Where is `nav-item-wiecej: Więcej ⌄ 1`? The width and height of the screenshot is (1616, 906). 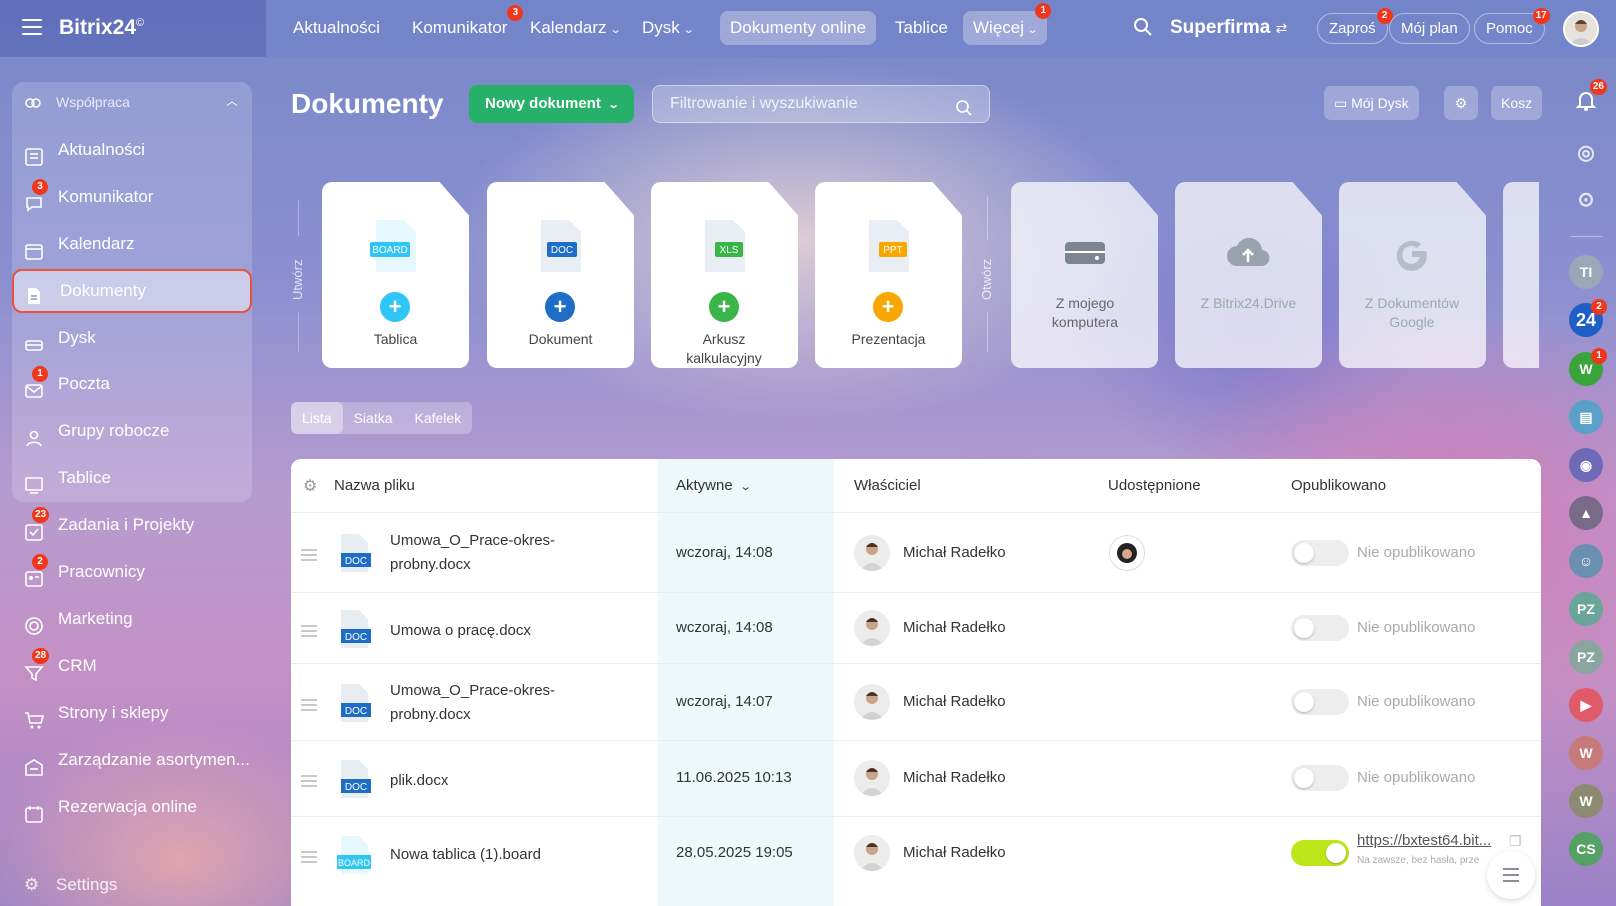 nav-item-wiecej: Więcej ⌄ 1 is located at coordinates (1007, 24).